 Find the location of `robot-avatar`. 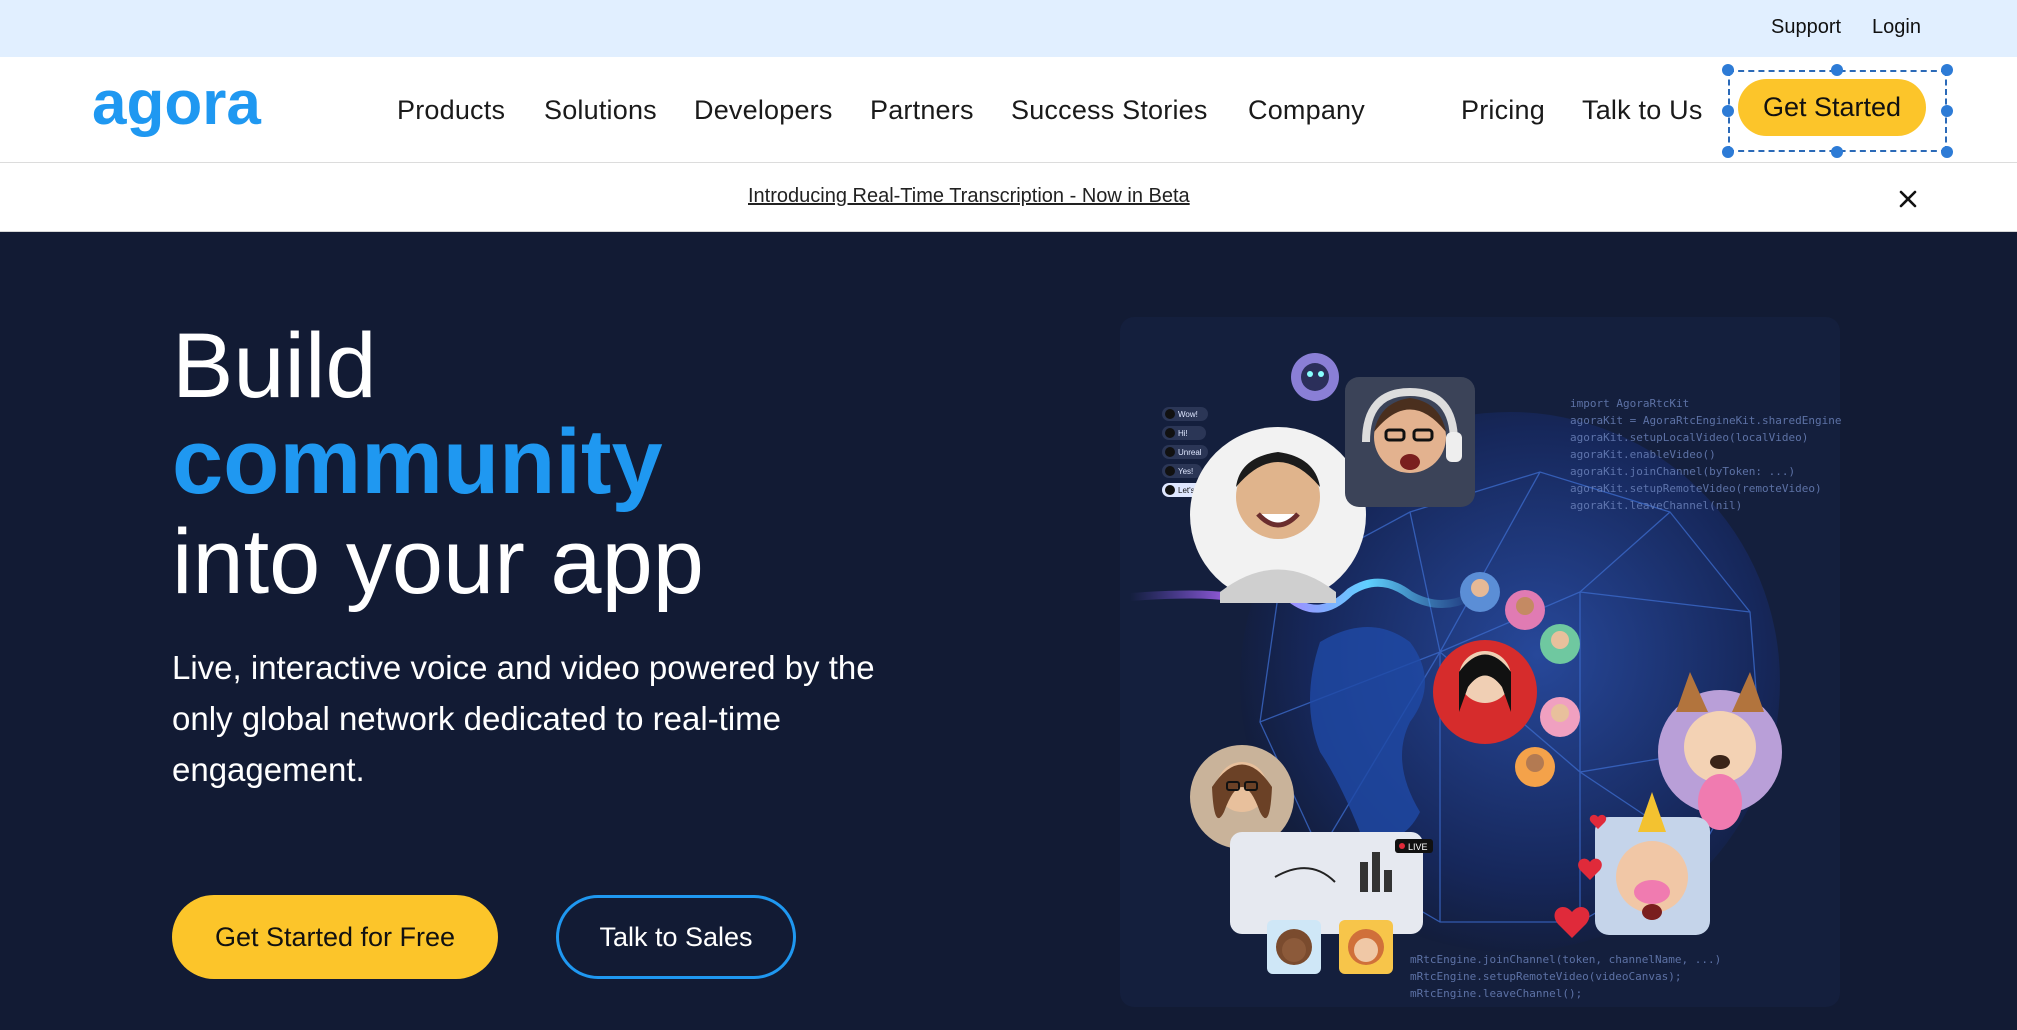

robot-avatar is located at coordinates (1315, 377).